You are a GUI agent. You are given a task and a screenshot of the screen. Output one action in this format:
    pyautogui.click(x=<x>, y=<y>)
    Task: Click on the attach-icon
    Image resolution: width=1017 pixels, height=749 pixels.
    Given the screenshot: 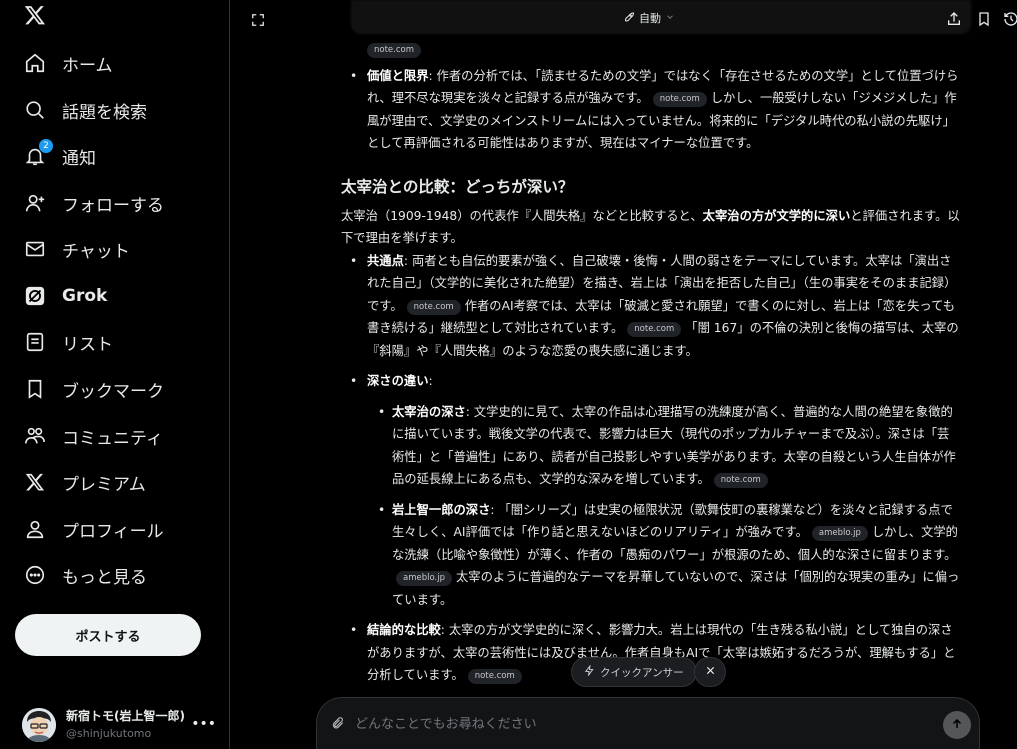 What is the action you would take?
    pyautogui.click(x=338, y=725)
    